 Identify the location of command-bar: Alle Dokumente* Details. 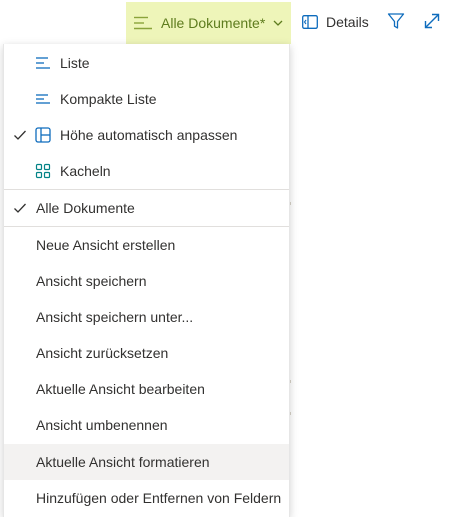
(230, 22).